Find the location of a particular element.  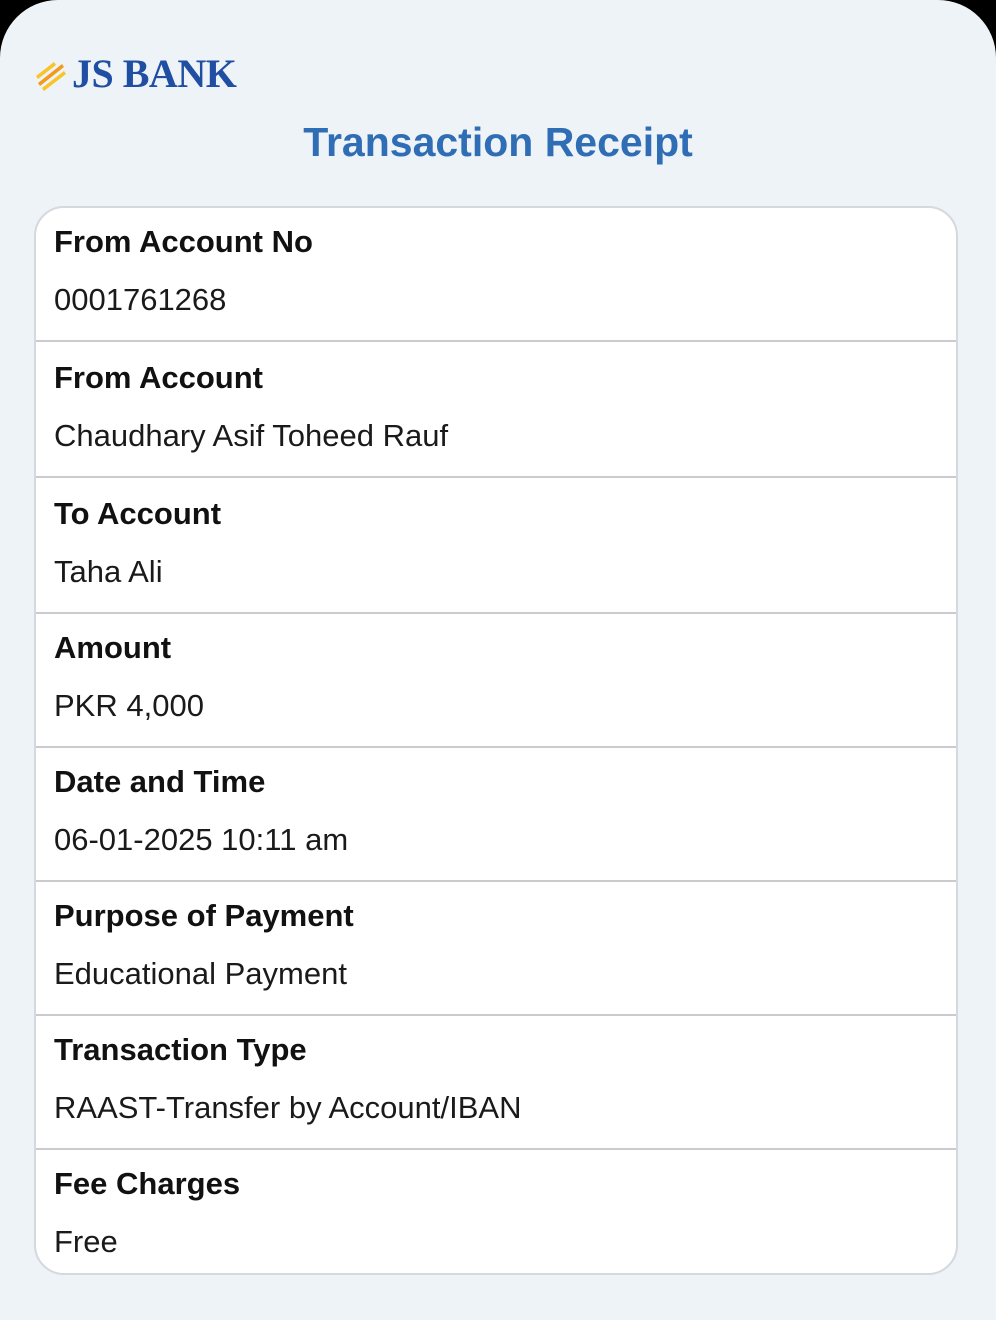

receipt-row-from-account: From Account Chaudhary Asif Toheed Rauf is located at coordinates (496, 410).